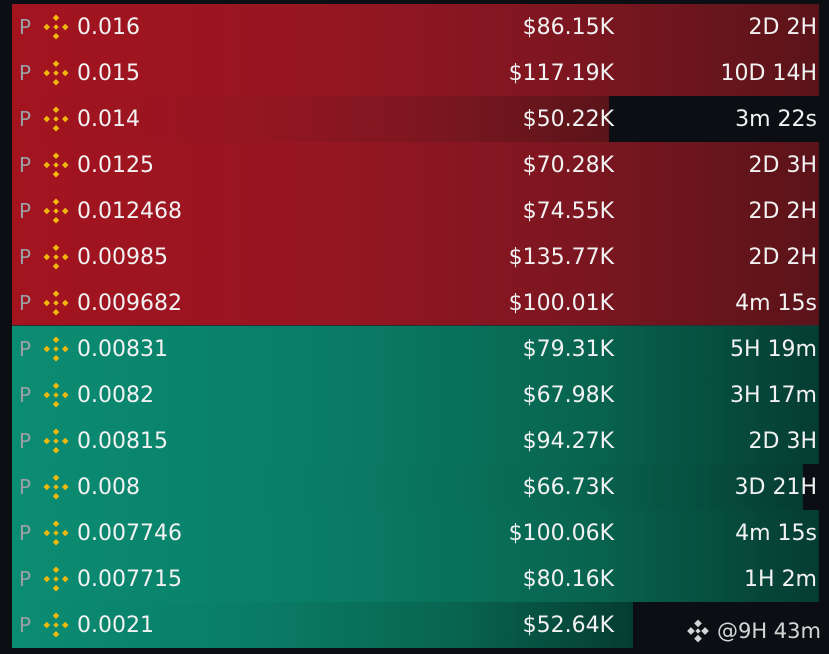  I want to click on order-time: 5H 19m, so click(773, 349).